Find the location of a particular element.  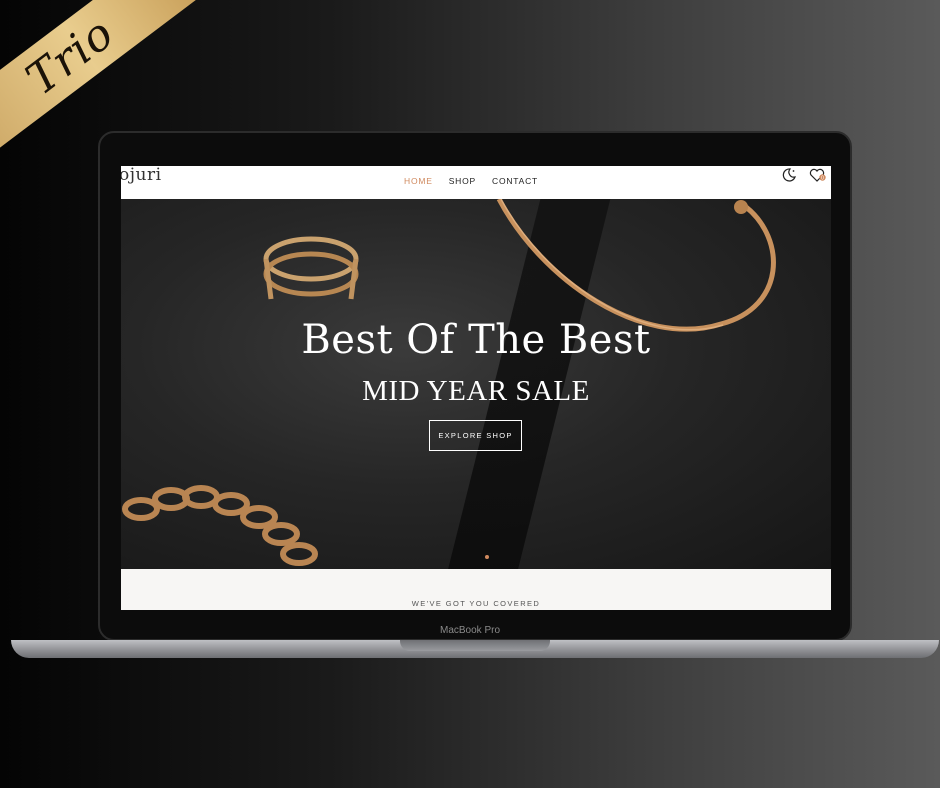

laptop-notch is located at coordinates (475, 645).